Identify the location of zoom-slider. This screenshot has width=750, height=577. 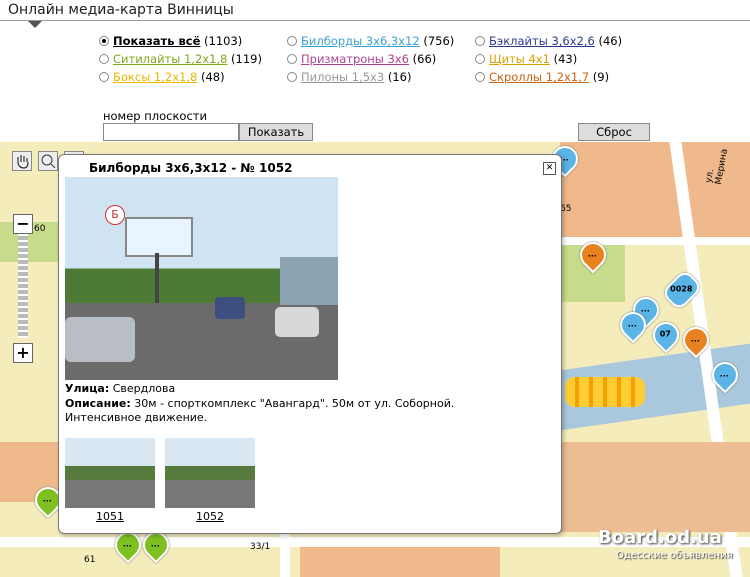
(23, 286).